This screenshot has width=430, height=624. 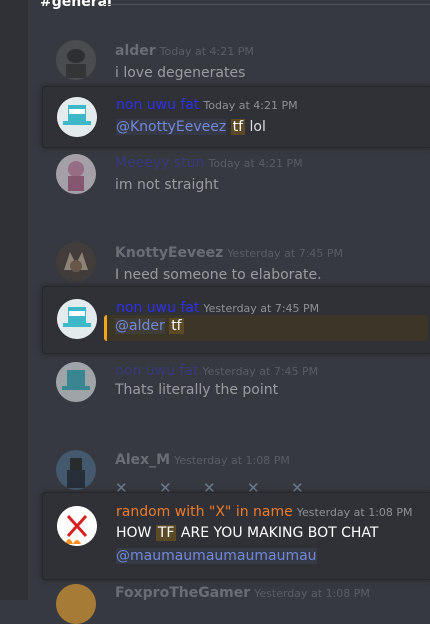 What do you see at coordinates (204, 512) in the screenshot?
I see `author-name: random with "X" in name` at bounding box center [204, 512].